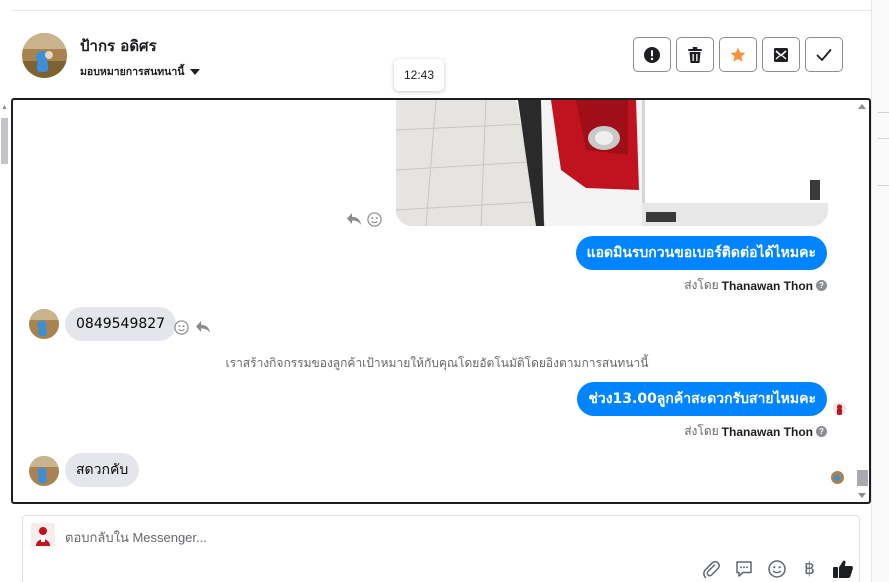 Image resolution: width=889 pixels, height=582 pixels. Describe the element at coordinates (4, 141) in the screenshot. I see `left-scrollbar-thumb` at that location.